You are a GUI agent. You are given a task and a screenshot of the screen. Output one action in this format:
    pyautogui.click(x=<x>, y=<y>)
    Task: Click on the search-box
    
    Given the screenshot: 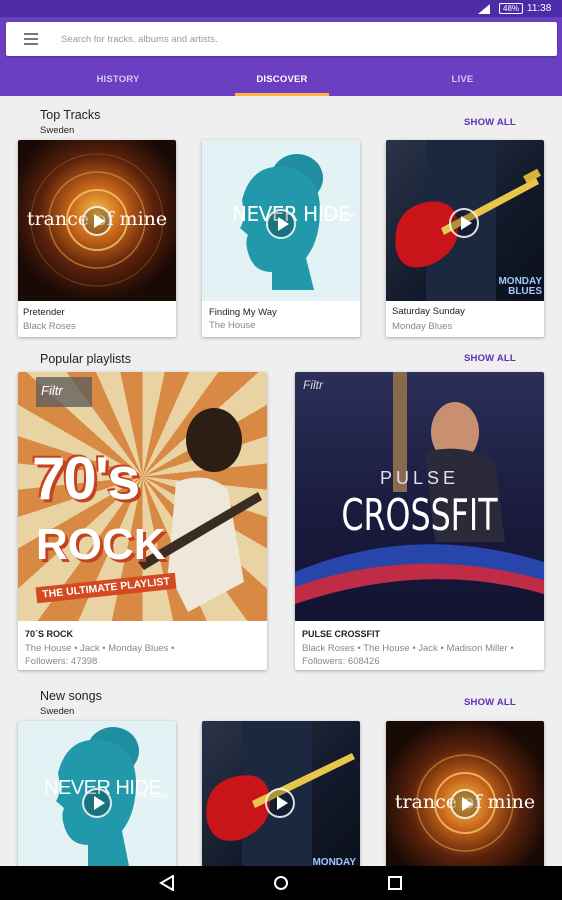 What is the action you would take?
    pyautogui.click(x=281, y=39)
    